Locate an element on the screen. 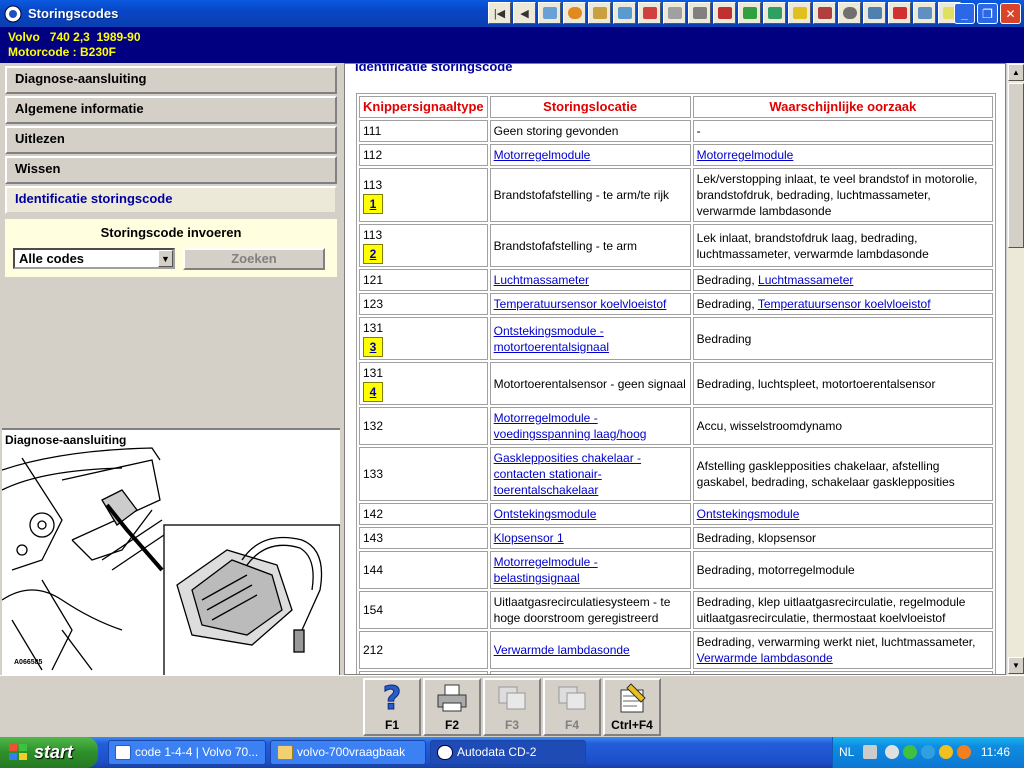  flash-pattern-button: 4 is located at coordinates (373, 392).